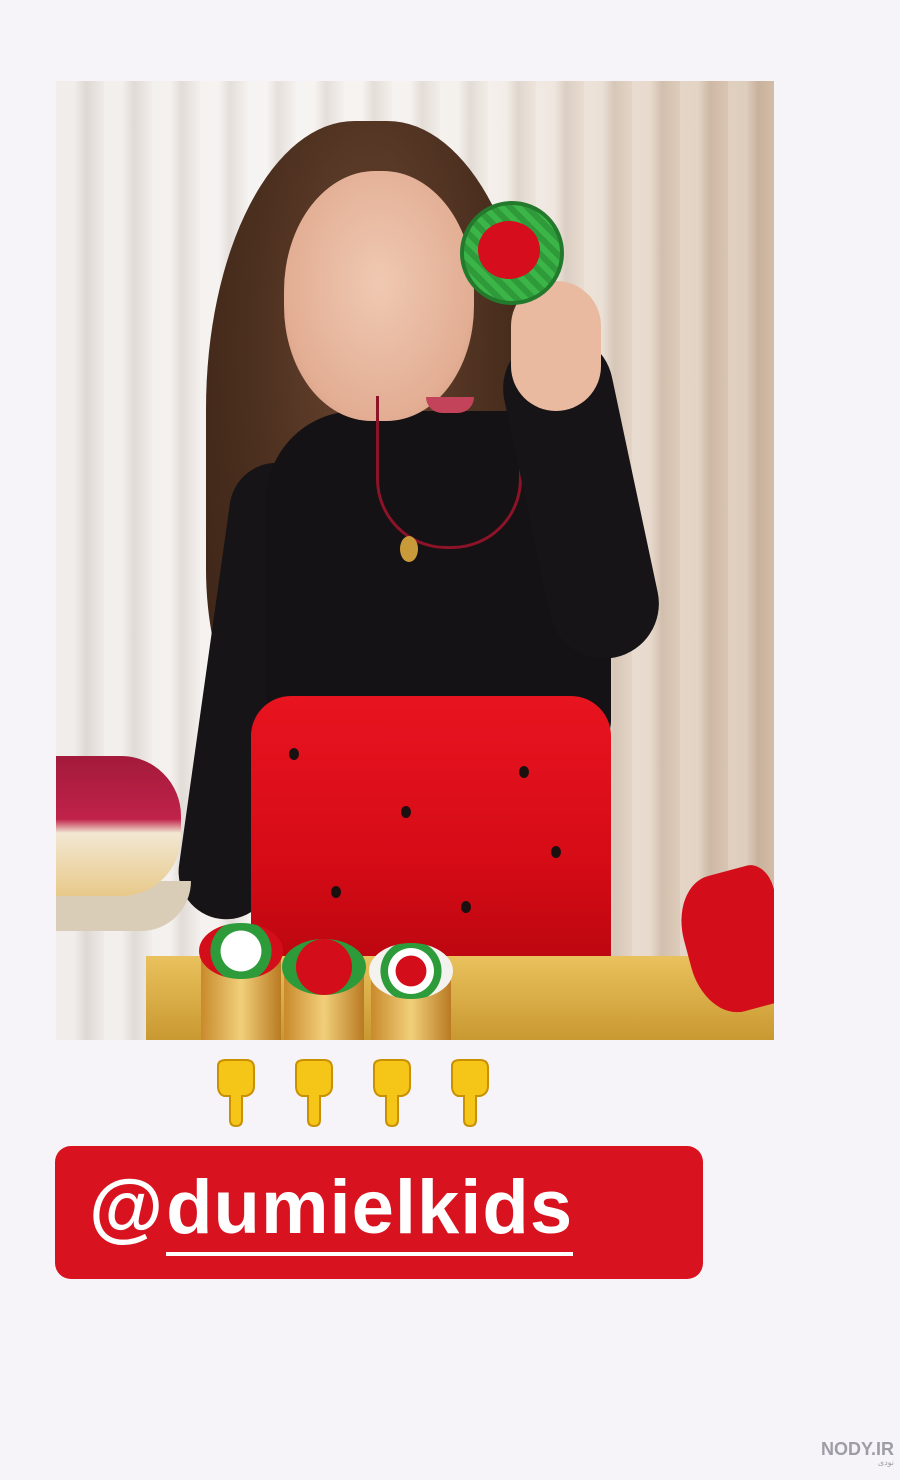  Describe the element at coordinates (127, 1207) in the screenshot. I see `mention-at-sign: @` at that location.